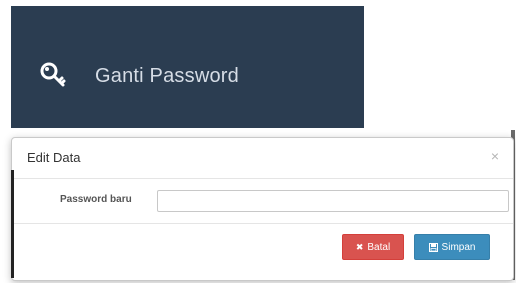 The image size is (516, 283). What do you see at coordinates (12, 224) in the screenshot?
I see `background-edge-left` at bounding box center [12, 224].